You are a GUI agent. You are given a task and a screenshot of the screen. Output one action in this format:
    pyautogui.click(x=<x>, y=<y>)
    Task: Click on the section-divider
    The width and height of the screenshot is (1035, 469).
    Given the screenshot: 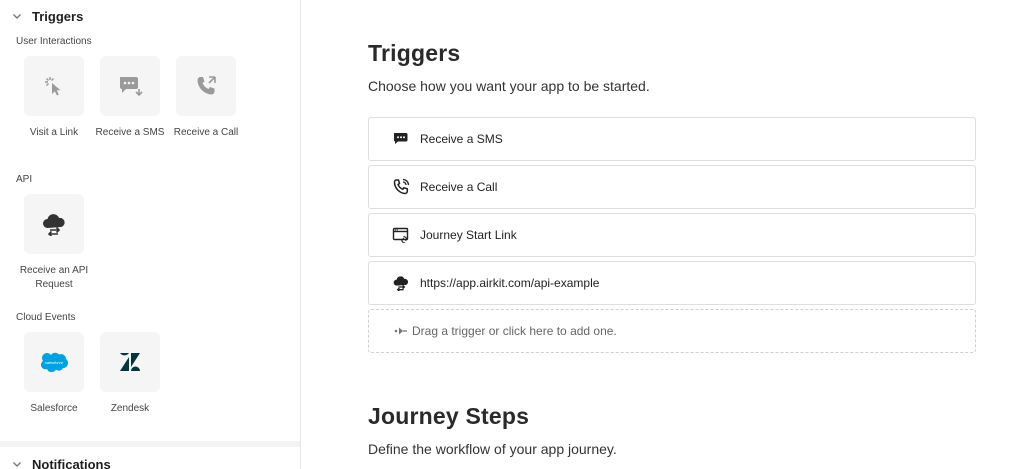 What is the action you would take?
    pyautogui.click(x=150, y=444)
    